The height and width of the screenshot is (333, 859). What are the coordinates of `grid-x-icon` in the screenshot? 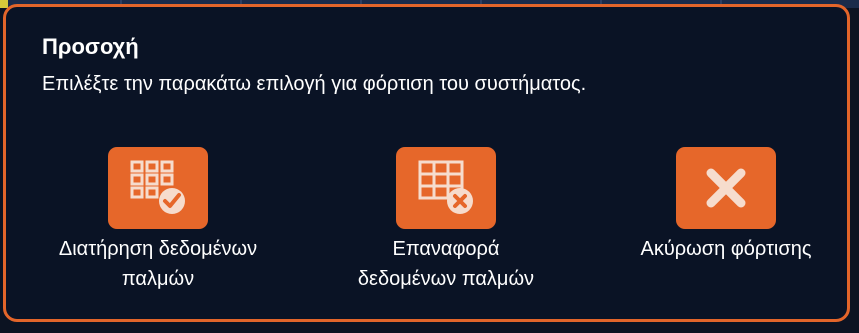 It's located at (445, 187).